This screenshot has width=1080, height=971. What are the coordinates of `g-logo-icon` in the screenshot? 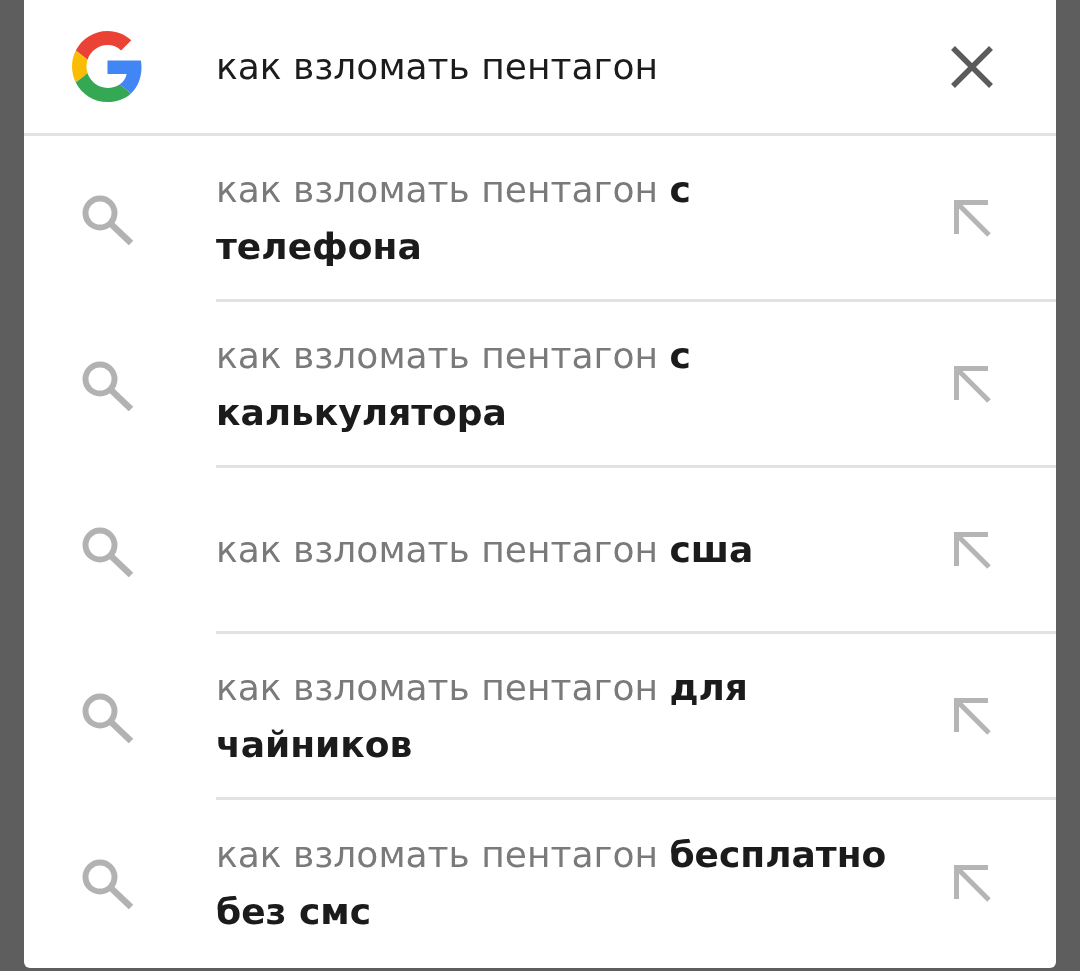 It's located at (107, 66).